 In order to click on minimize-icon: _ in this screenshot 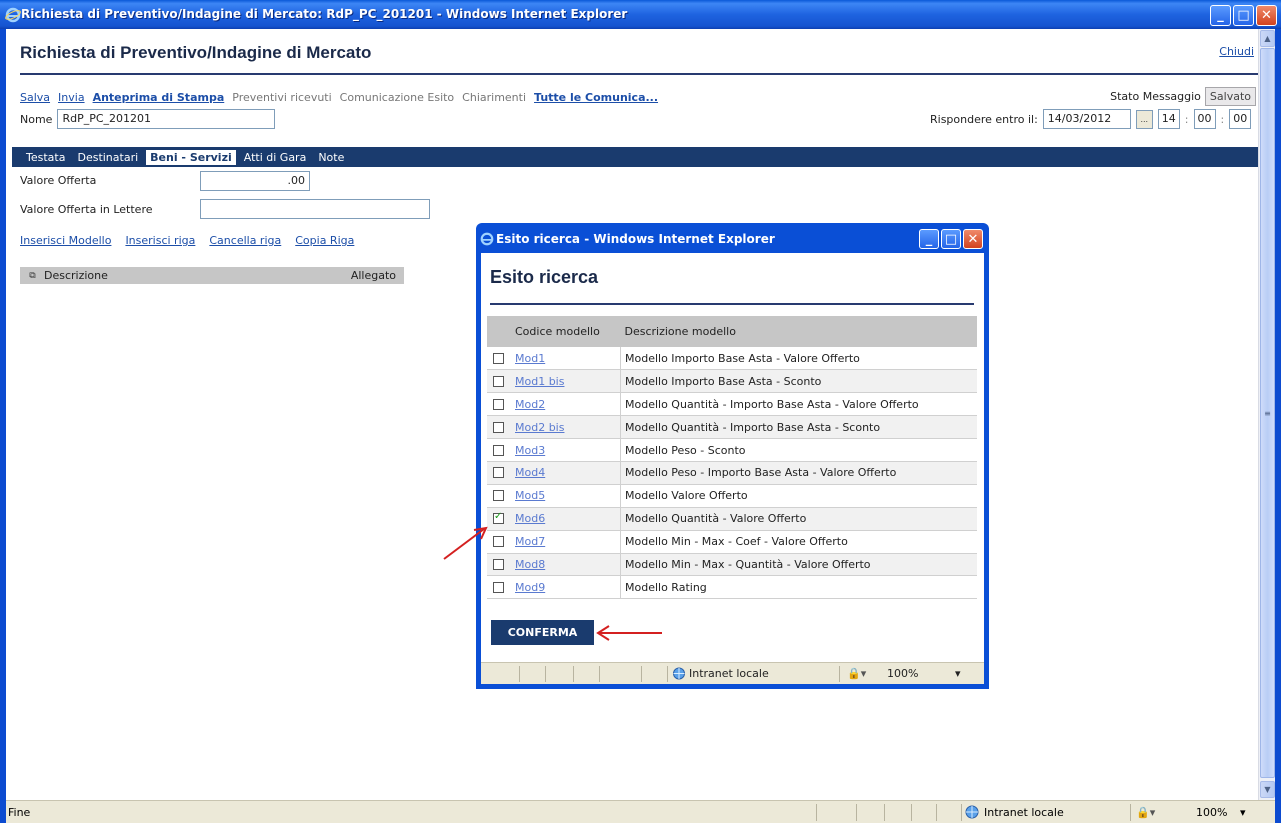, I will do `click(929, 239)`.